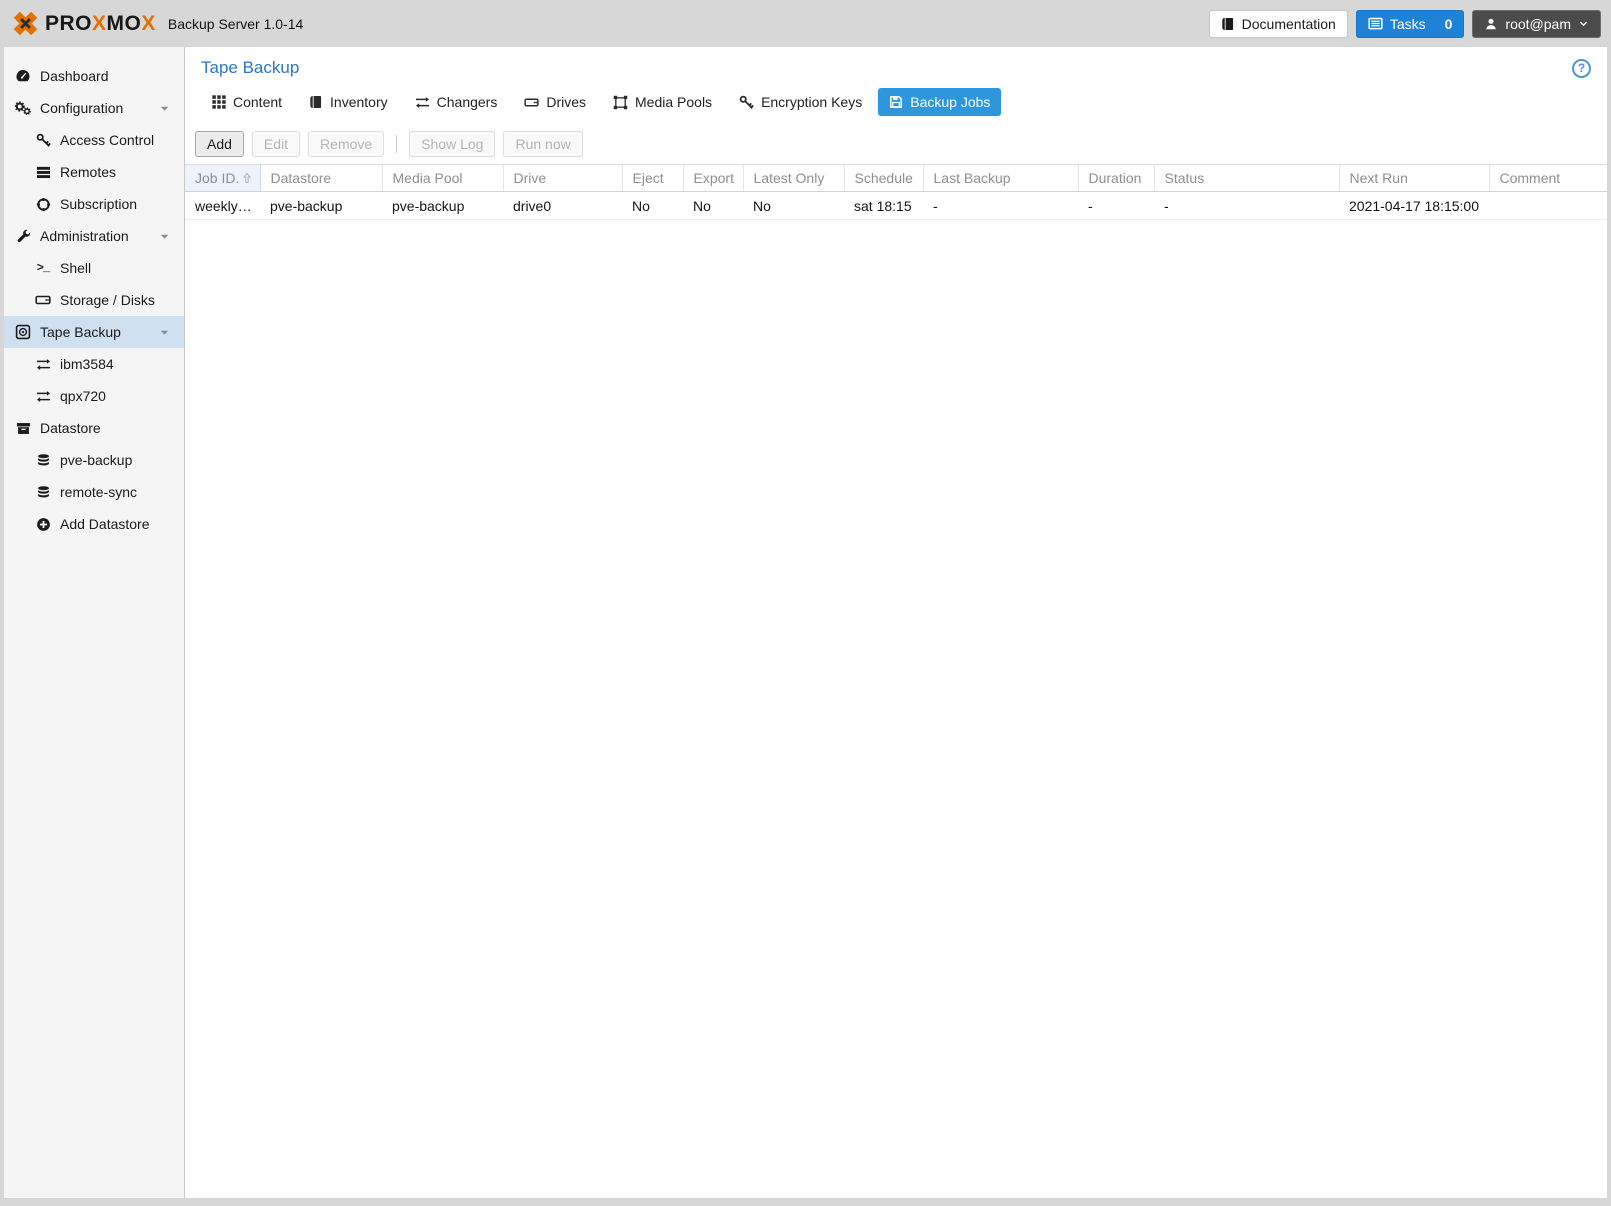 This screenshot has height=1206, width=1611. What do you see at coordinates (100, 23) in the screenshot?
I see `brand-wordmark: PROXMOX` at bounding box center [100, 23].